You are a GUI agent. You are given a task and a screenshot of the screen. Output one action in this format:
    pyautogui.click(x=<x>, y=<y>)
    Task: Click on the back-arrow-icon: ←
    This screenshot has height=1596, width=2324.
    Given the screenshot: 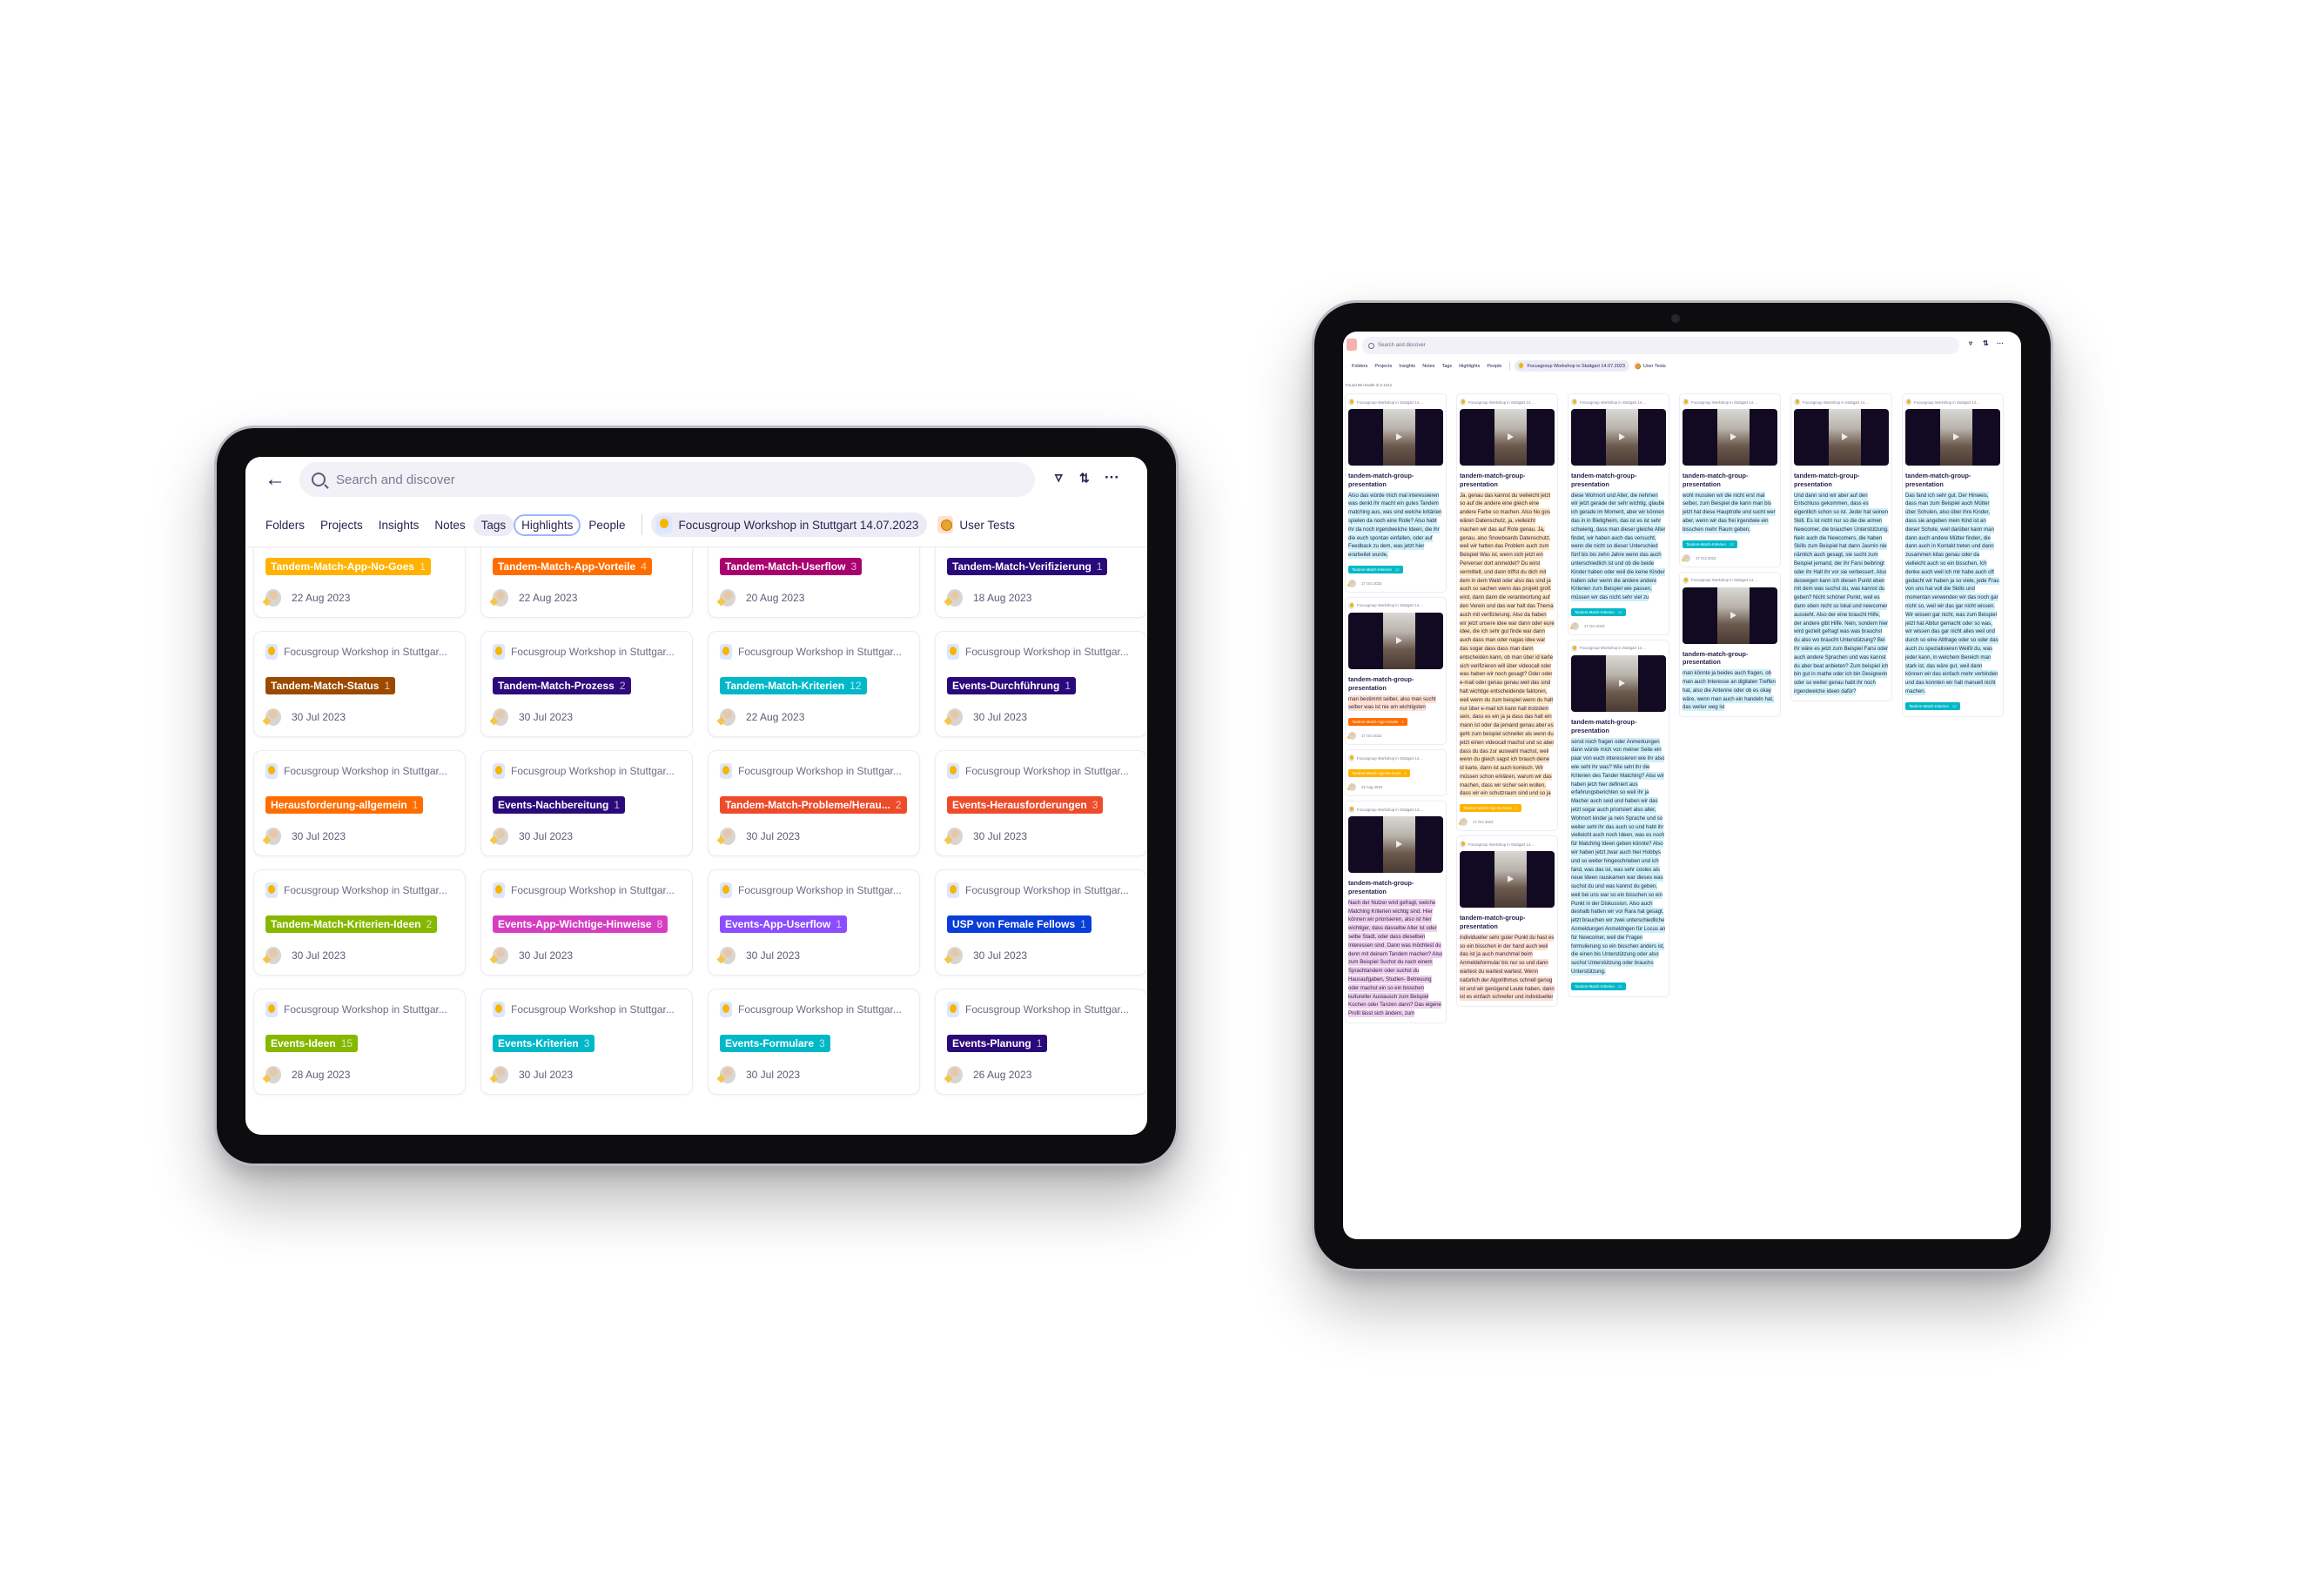 What is the action you would take?
    pyautogui.click(x=275, y=480)
    